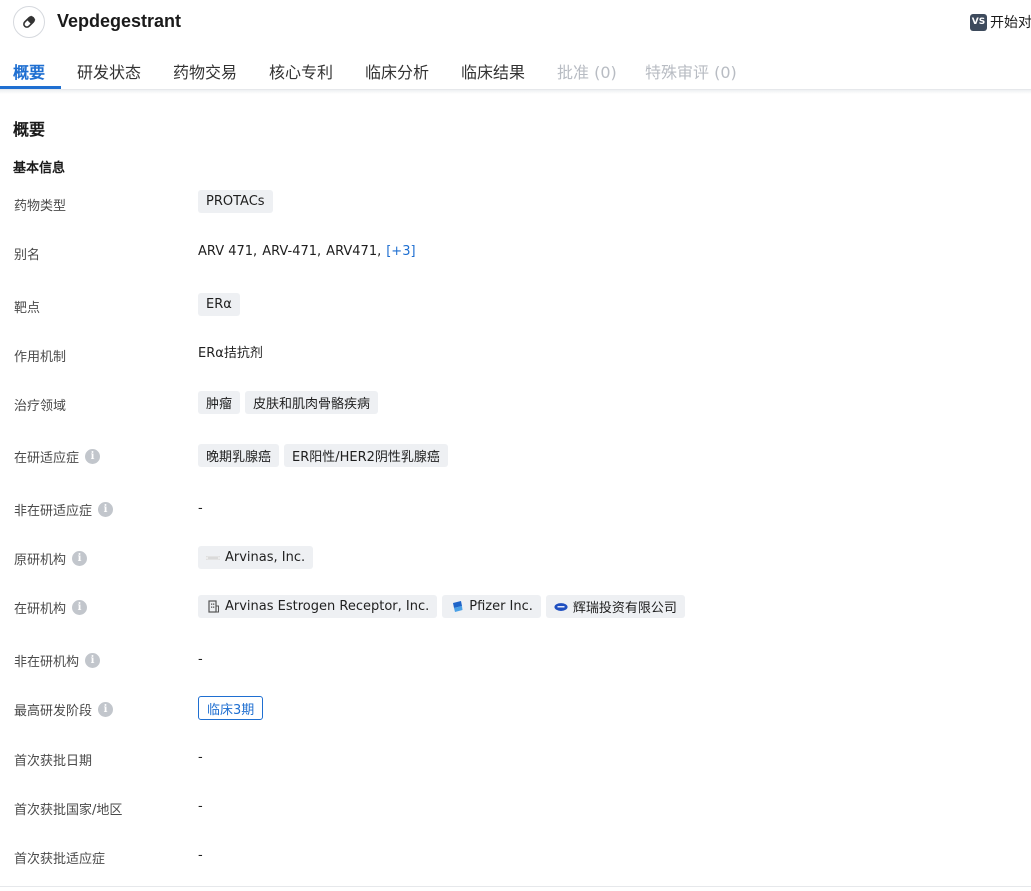  Describe the element at coordinates (515, 305) in the screenshot. I see `row-target: 靶点 ERα` at that location.